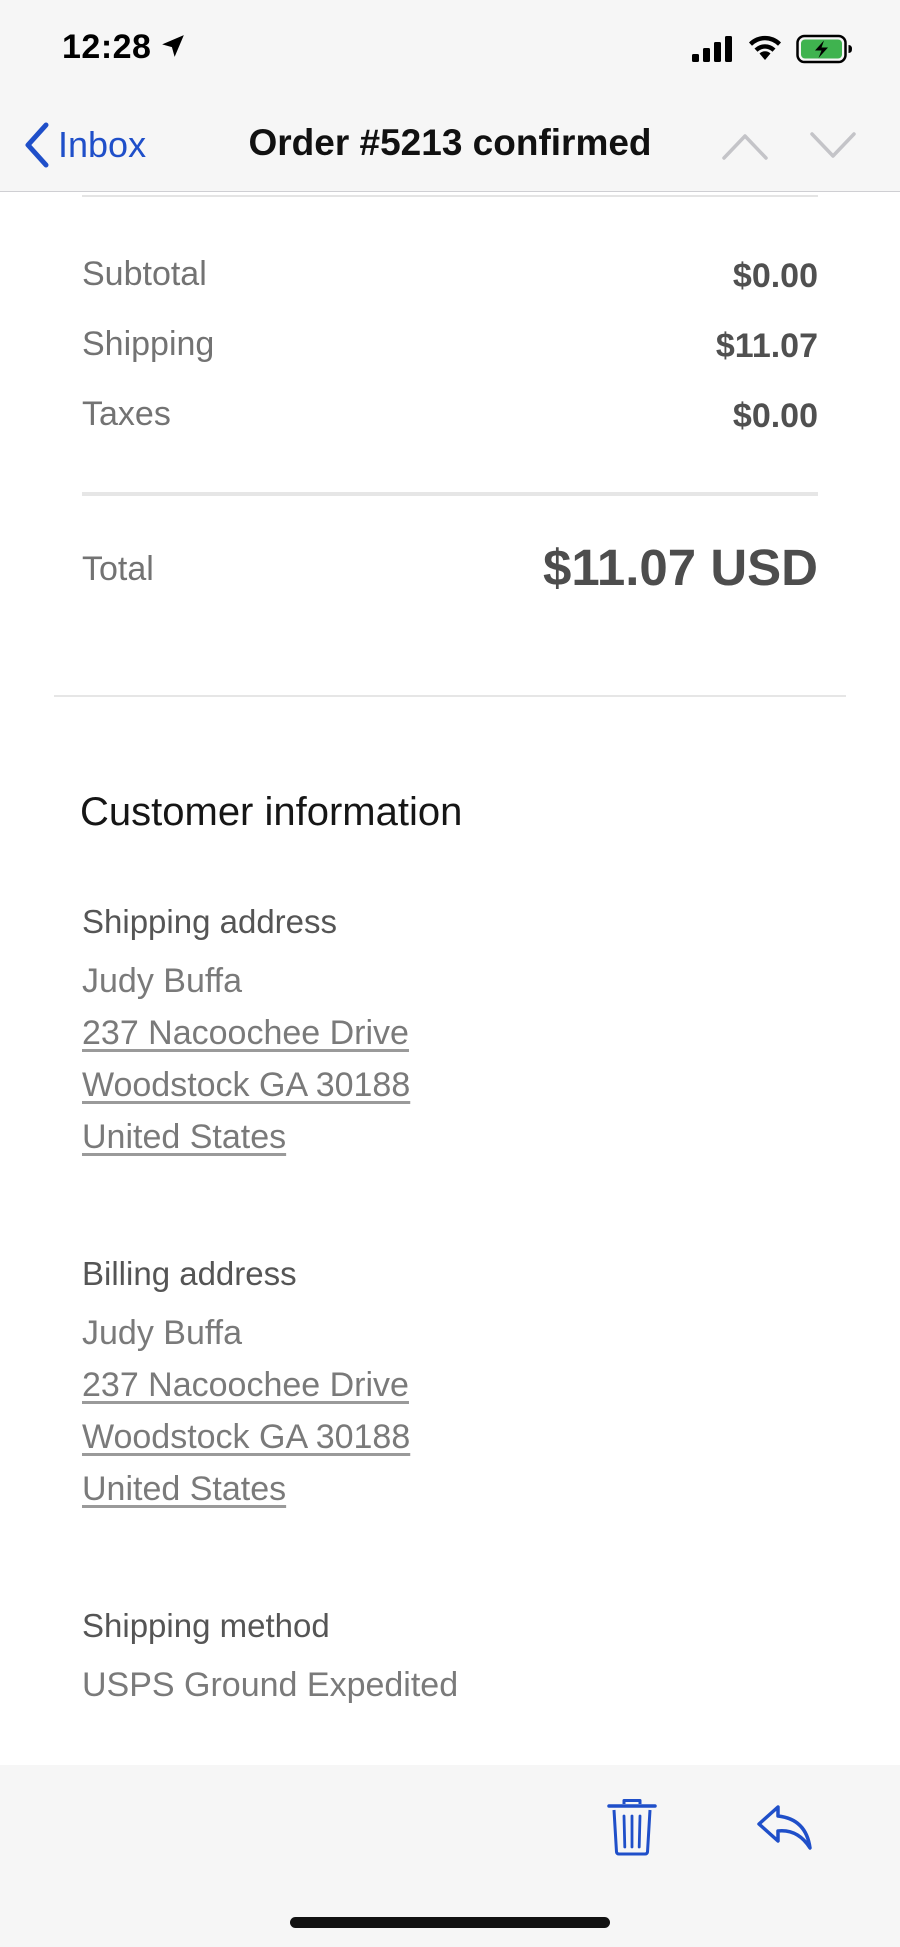  What do you see at coordinates (246, 1437) in the screenshot?
I see `billing-address-city-link: Woodstock GA 30188` at bounding box center [246, 1437].